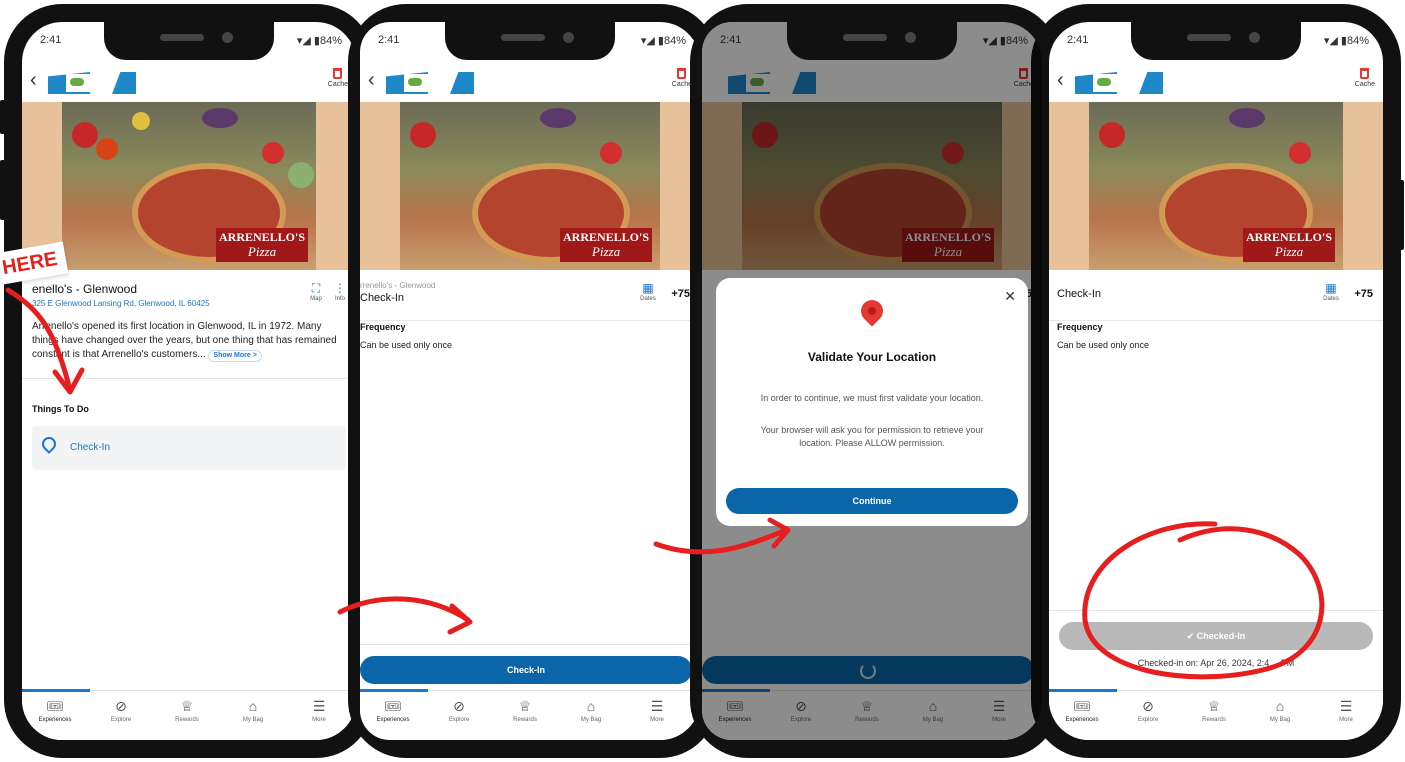 This screenshot has width=1405, height=762. Describe the element at coordinates (340, 288) in the screenshot. I see `more-vertical-icon: ⋮` at that location.